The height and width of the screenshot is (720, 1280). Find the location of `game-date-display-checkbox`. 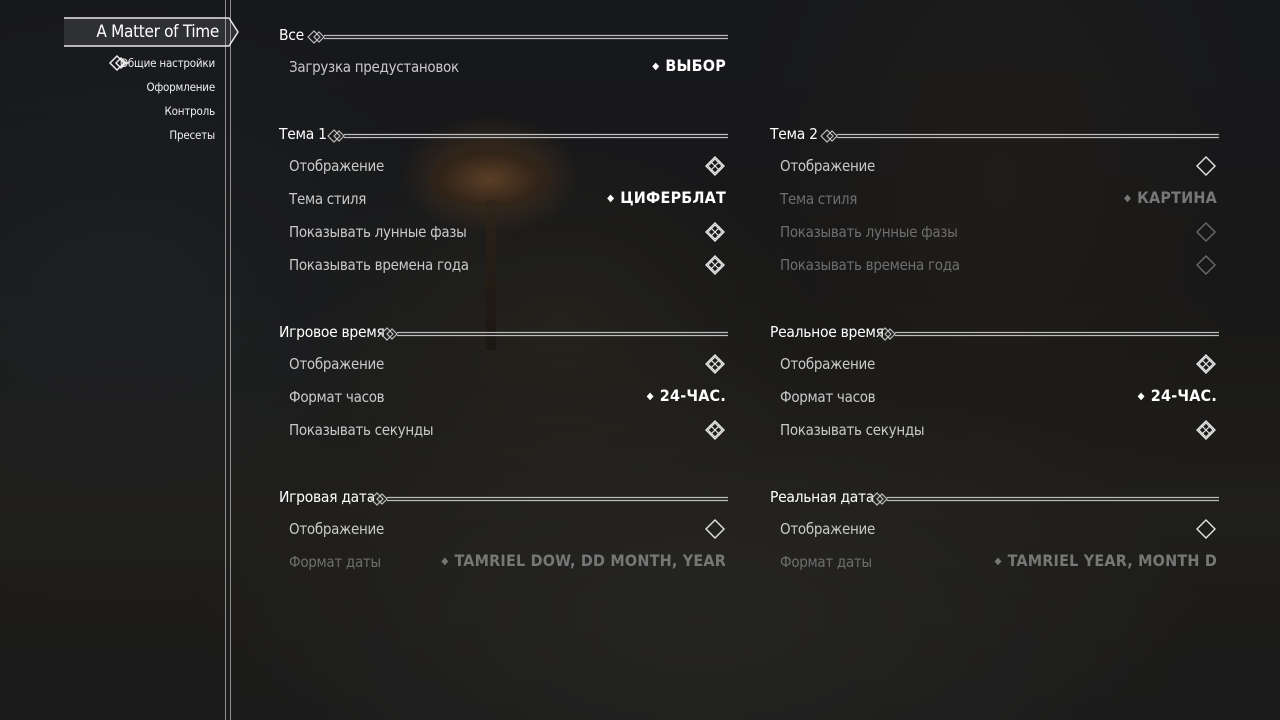

game-date-display-checkbox is located at coordinates (715, 529).